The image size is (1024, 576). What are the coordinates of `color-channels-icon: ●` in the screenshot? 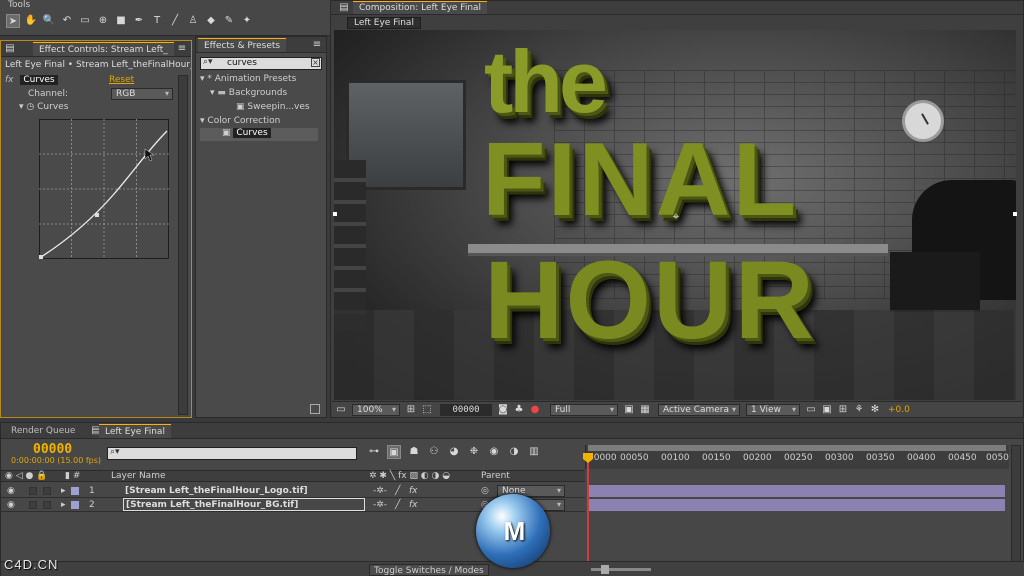 It's located at (535, 410).